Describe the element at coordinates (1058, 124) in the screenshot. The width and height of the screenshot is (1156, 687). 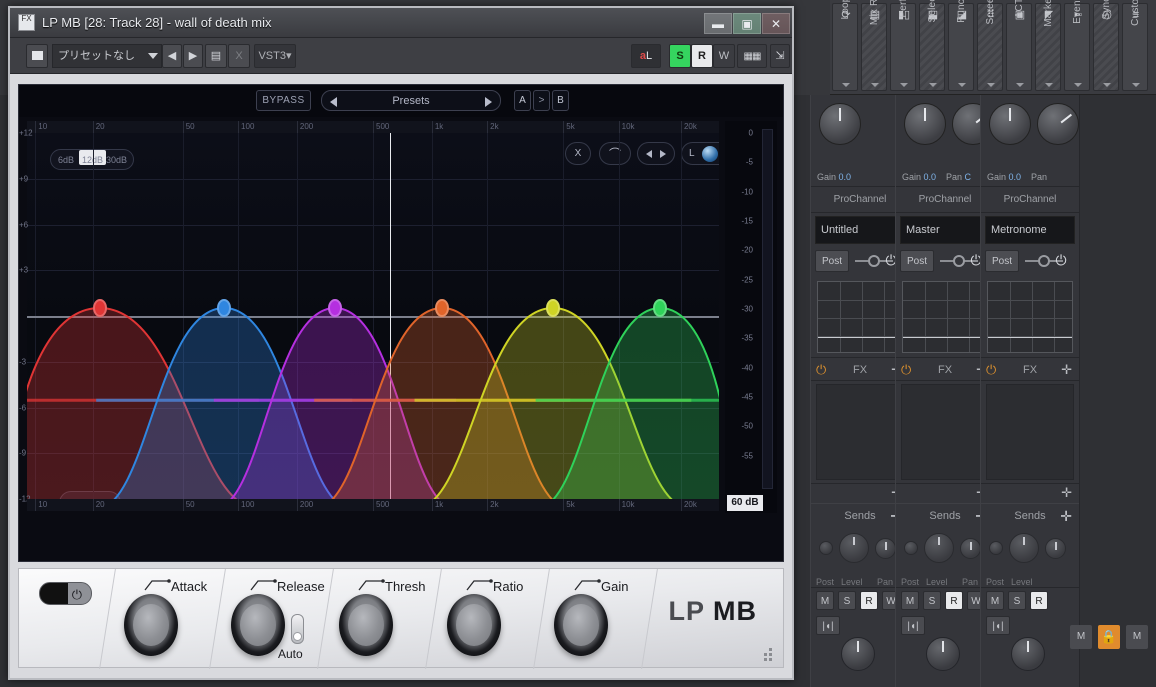
I see `pan-knob` at that location.